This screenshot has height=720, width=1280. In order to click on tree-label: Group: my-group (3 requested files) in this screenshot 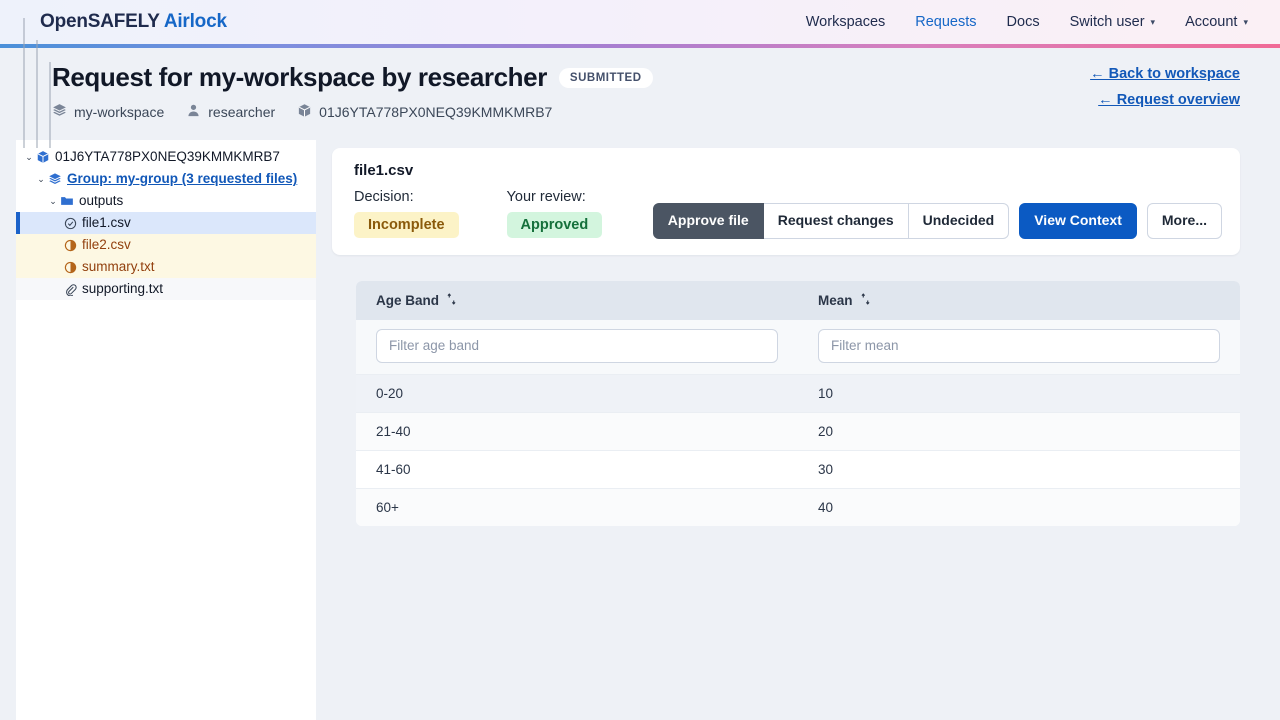, I will do `click(182, 179)`.